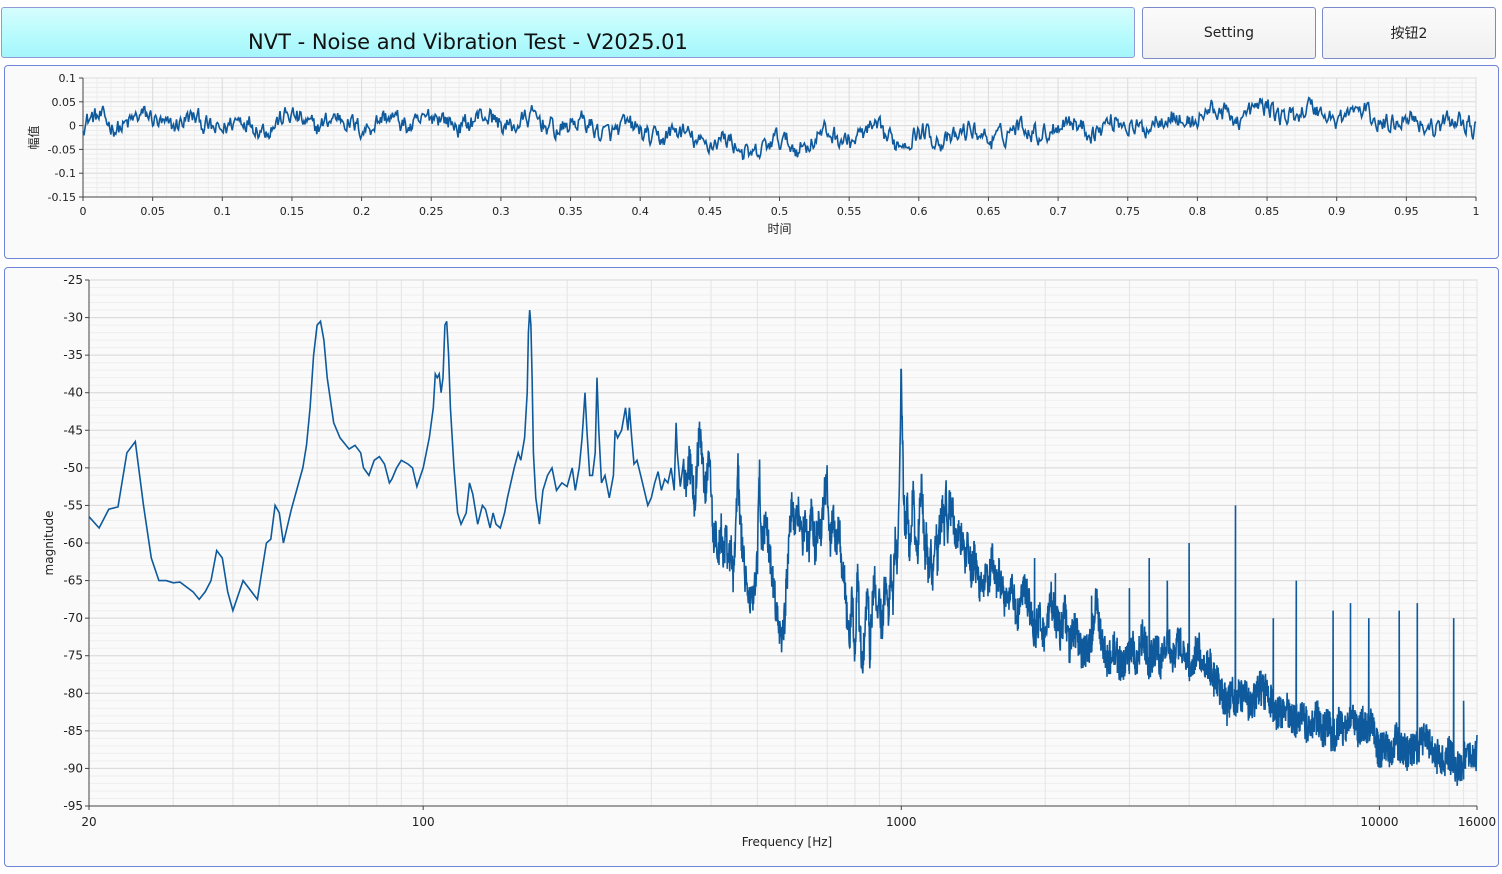 Image resolution: width=1502 pixels, height=874 pixels. Describe the element at coordinates (1406, 211) in the screenshot. I see `x-tick-label: 0.95` at that location.